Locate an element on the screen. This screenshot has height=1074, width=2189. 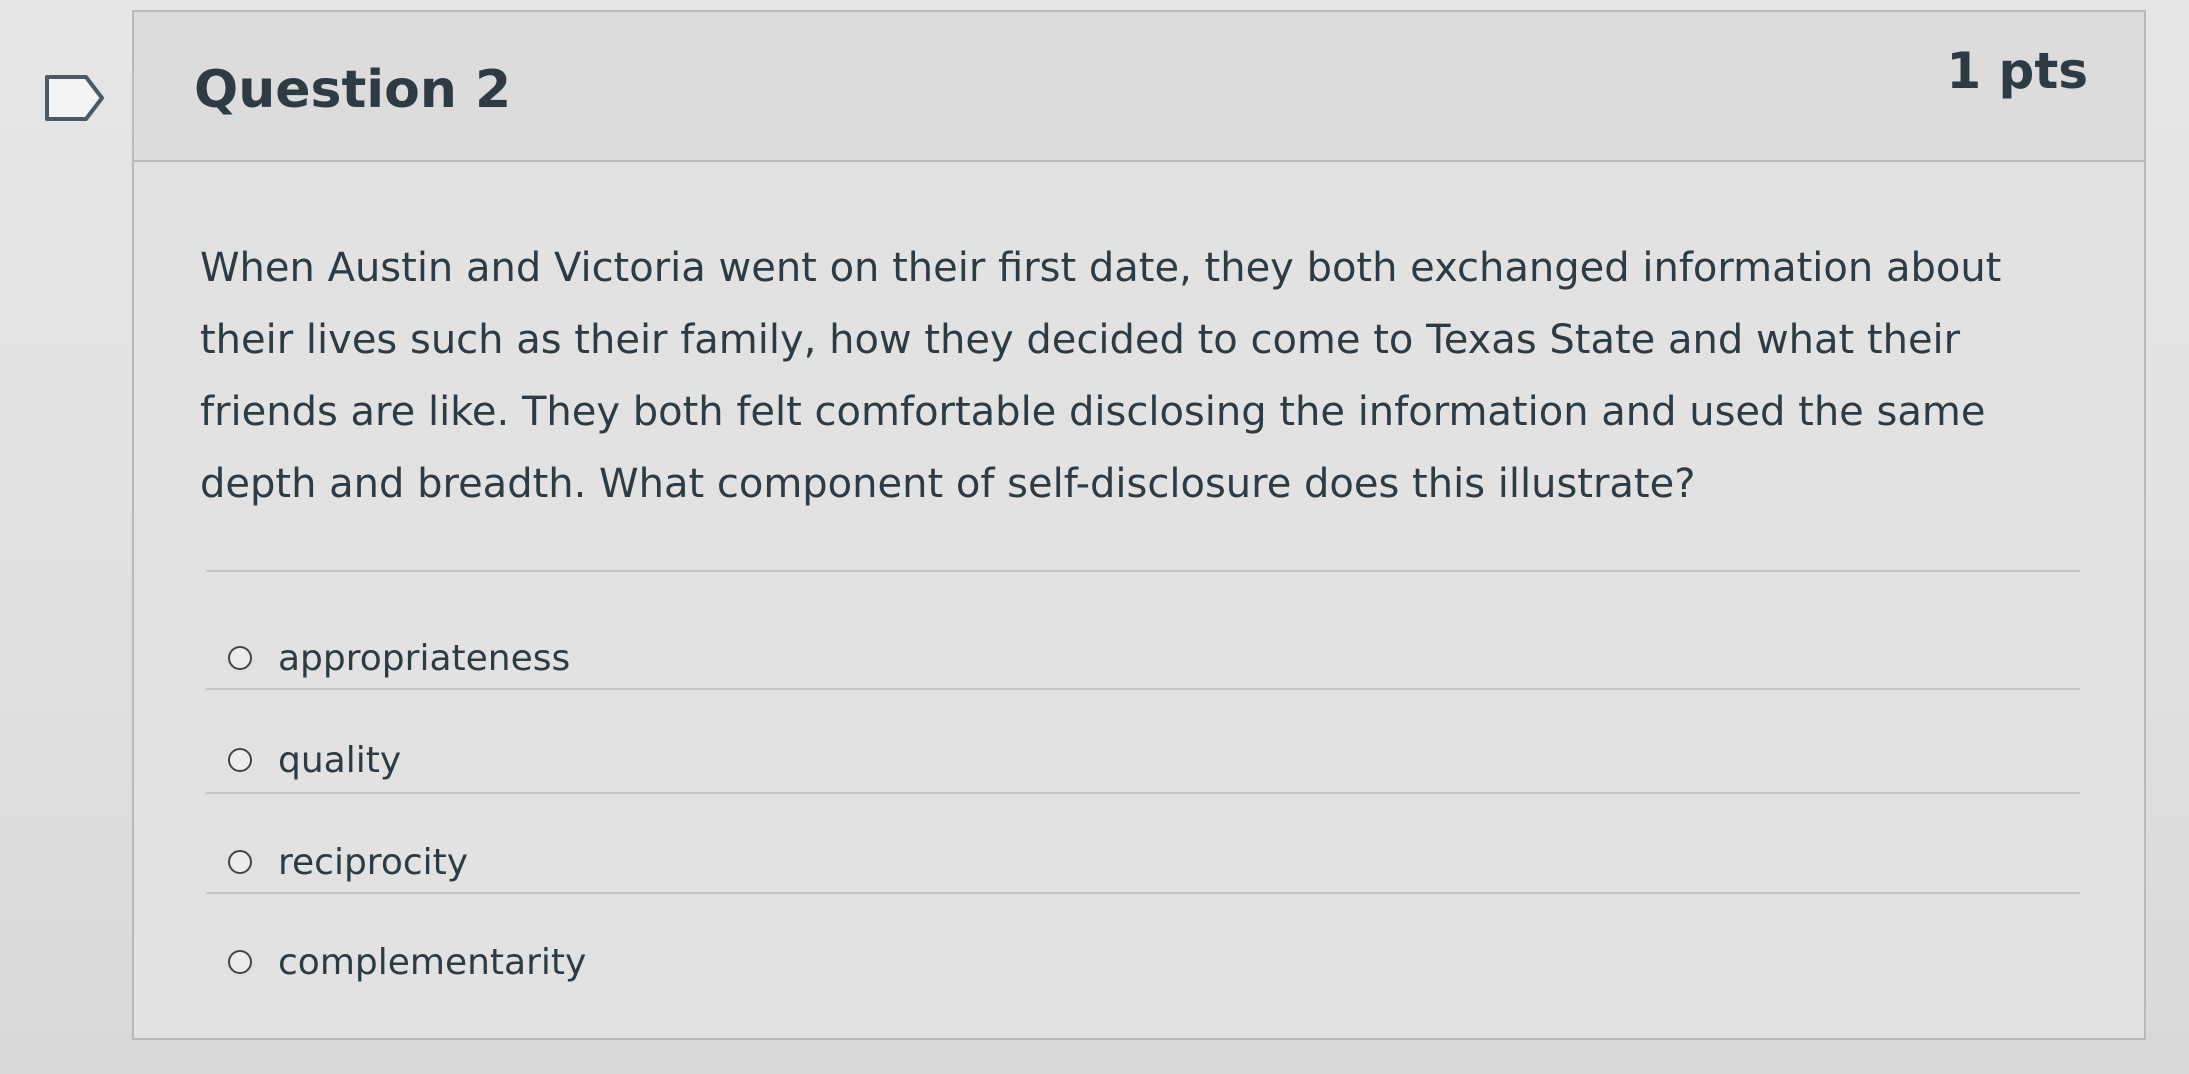
answer-label: reciprocity is located at coordinates (373, 862).